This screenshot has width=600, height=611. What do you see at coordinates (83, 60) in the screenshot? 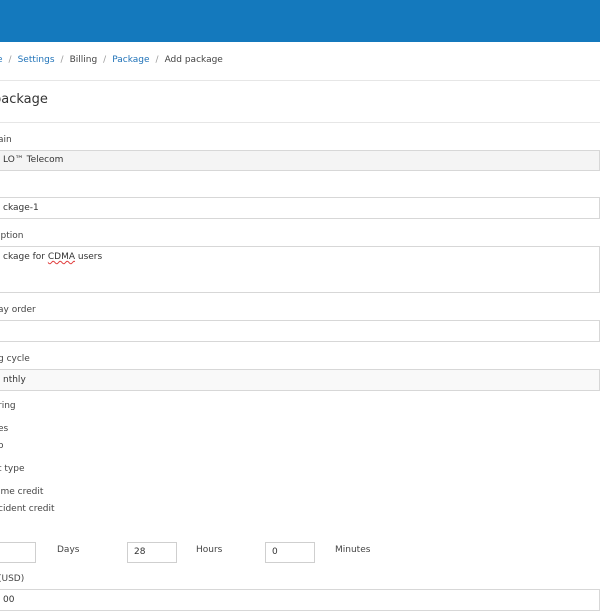
I see `breadcrumb-billing: Billing` at bounding box center [83, 60].